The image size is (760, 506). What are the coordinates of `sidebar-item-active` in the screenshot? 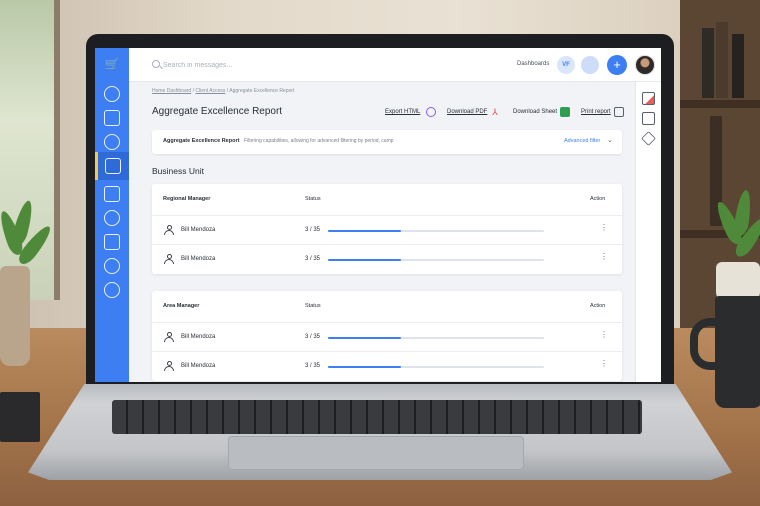 It's located at (112, 166).